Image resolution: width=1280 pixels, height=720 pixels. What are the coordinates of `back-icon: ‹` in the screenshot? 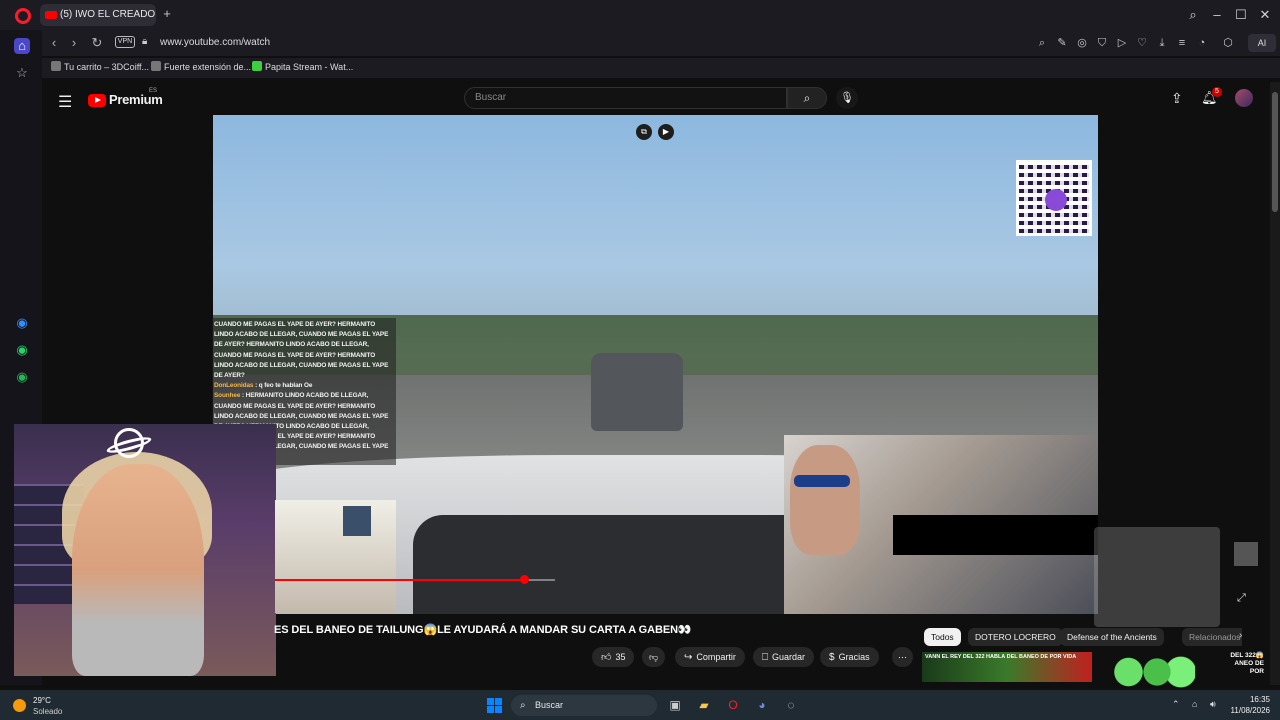 It's located at (54, 43).